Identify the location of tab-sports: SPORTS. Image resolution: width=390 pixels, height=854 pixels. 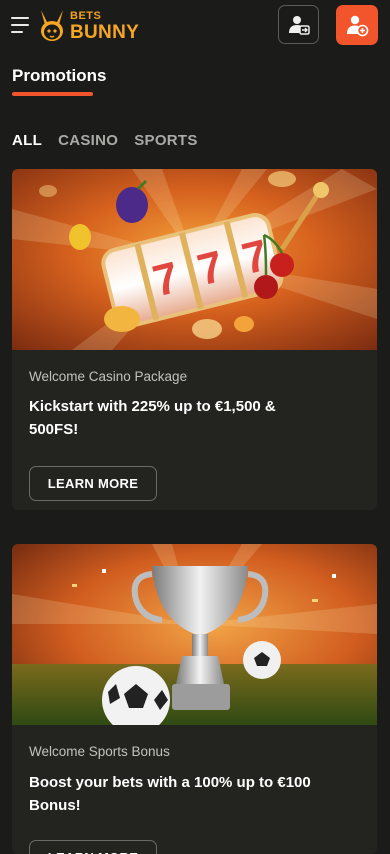
(165, 140).